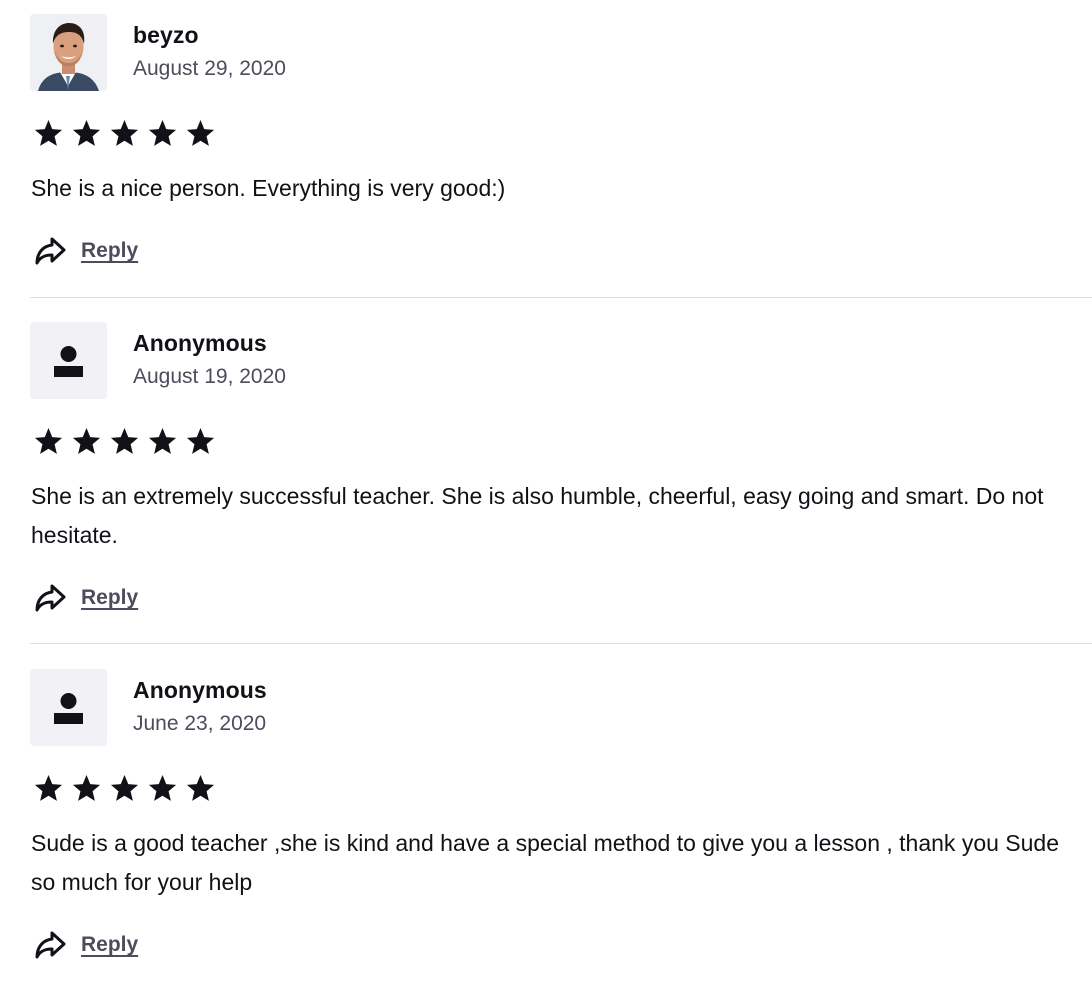 This screenshot has width=1092, height=984. Describe the element at coordinates (555, 361) in the screenshot. I see `review-header: Anonymous August 19, 2020` at that location.